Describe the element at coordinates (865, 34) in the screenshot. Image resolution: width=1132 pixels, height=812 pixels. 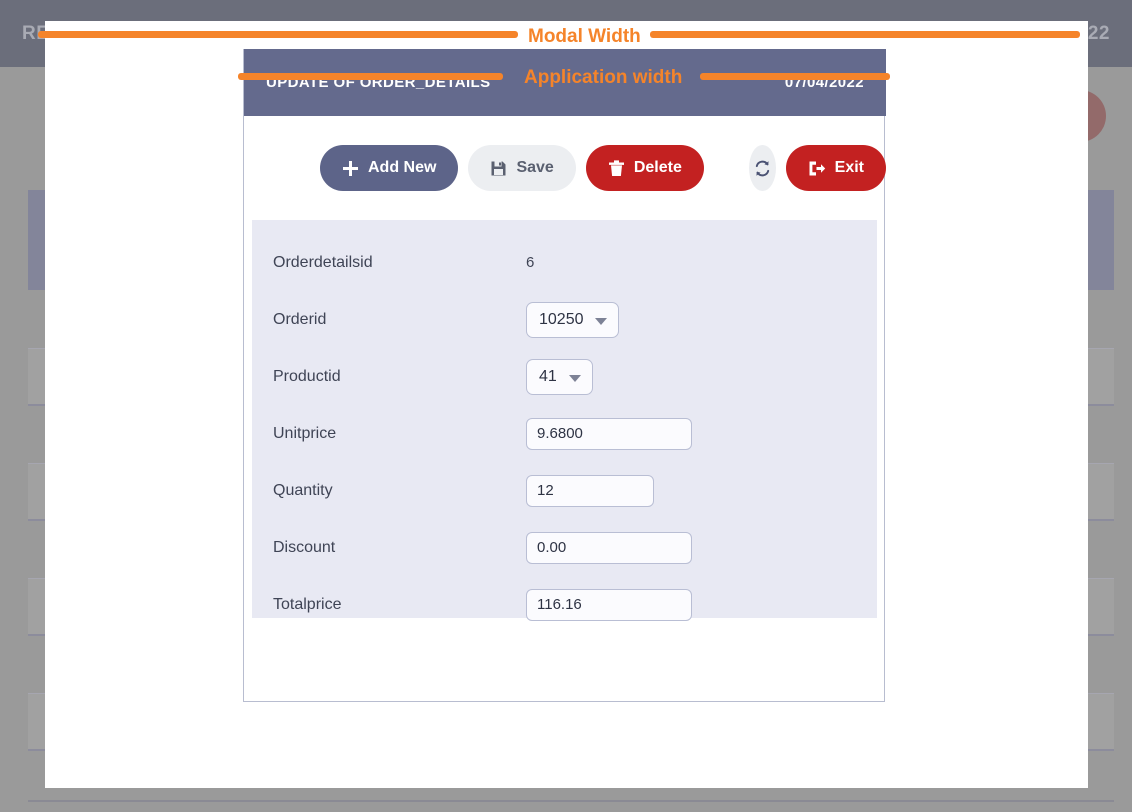
I see `modal-width-line-right` at that location.